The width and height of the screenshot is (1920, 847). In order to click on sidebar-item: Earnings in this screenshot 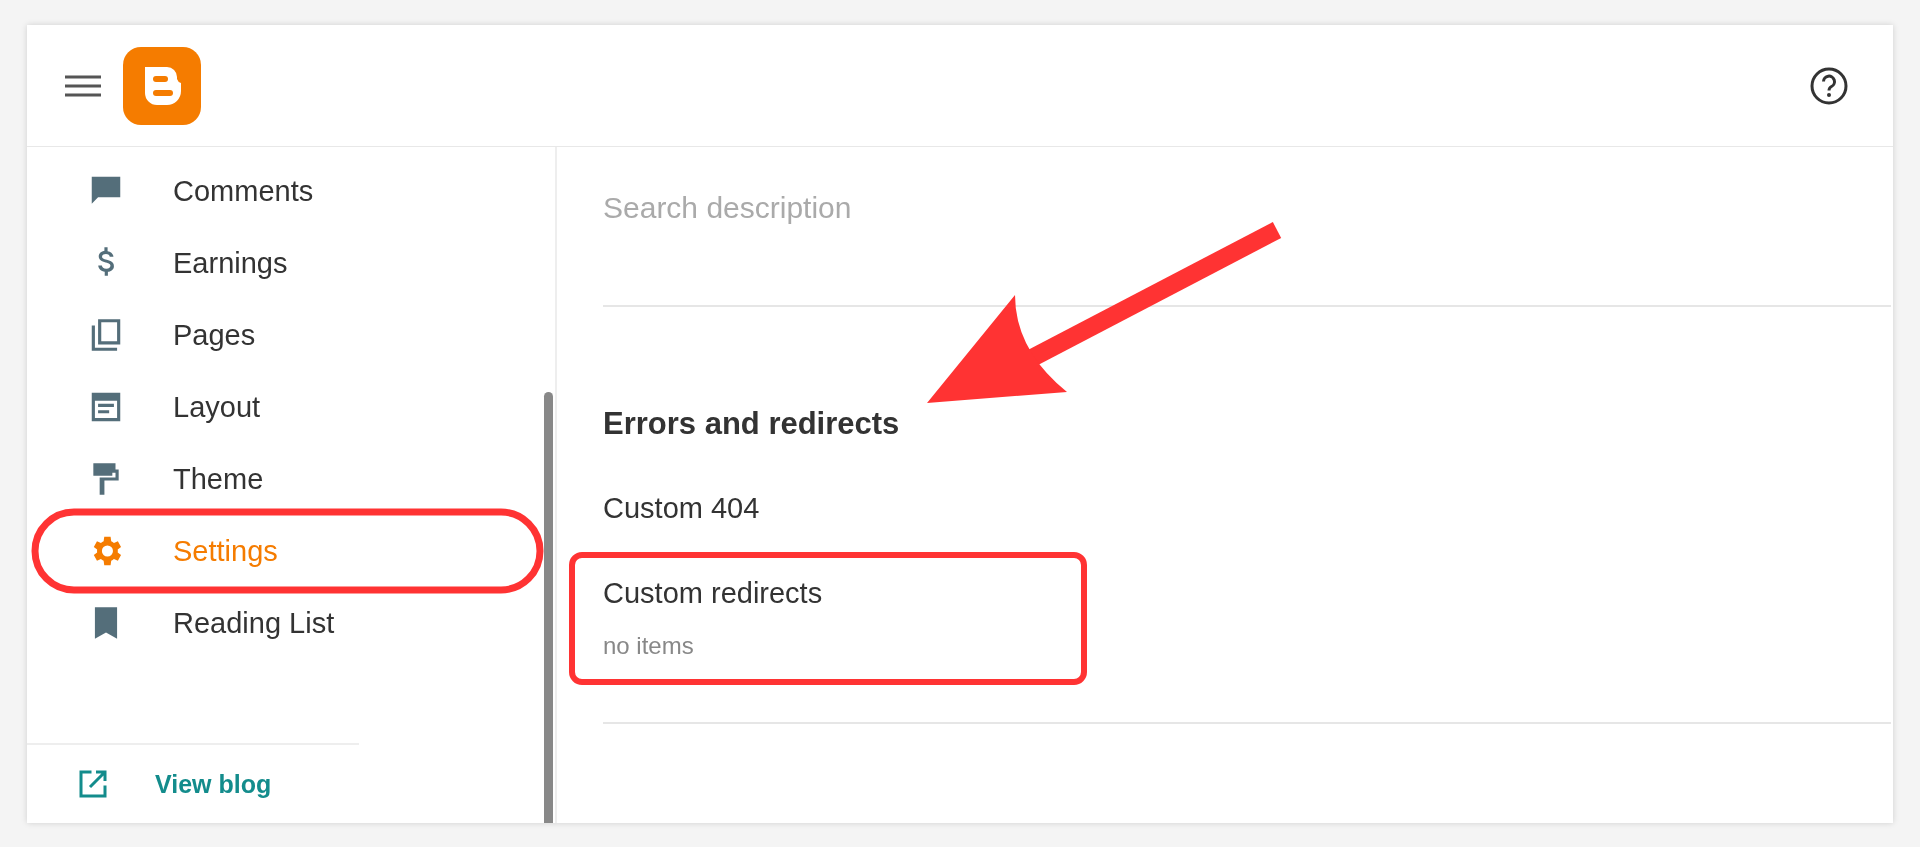, I will do `click(182, 263)`.